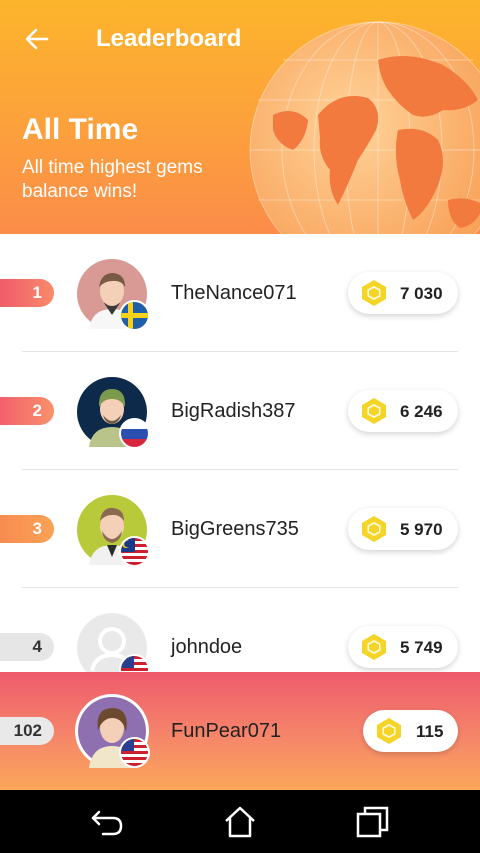 The image size is (480, 853). I want to click on current-user-row: 102 FunPear071 115, so click(240, 731).